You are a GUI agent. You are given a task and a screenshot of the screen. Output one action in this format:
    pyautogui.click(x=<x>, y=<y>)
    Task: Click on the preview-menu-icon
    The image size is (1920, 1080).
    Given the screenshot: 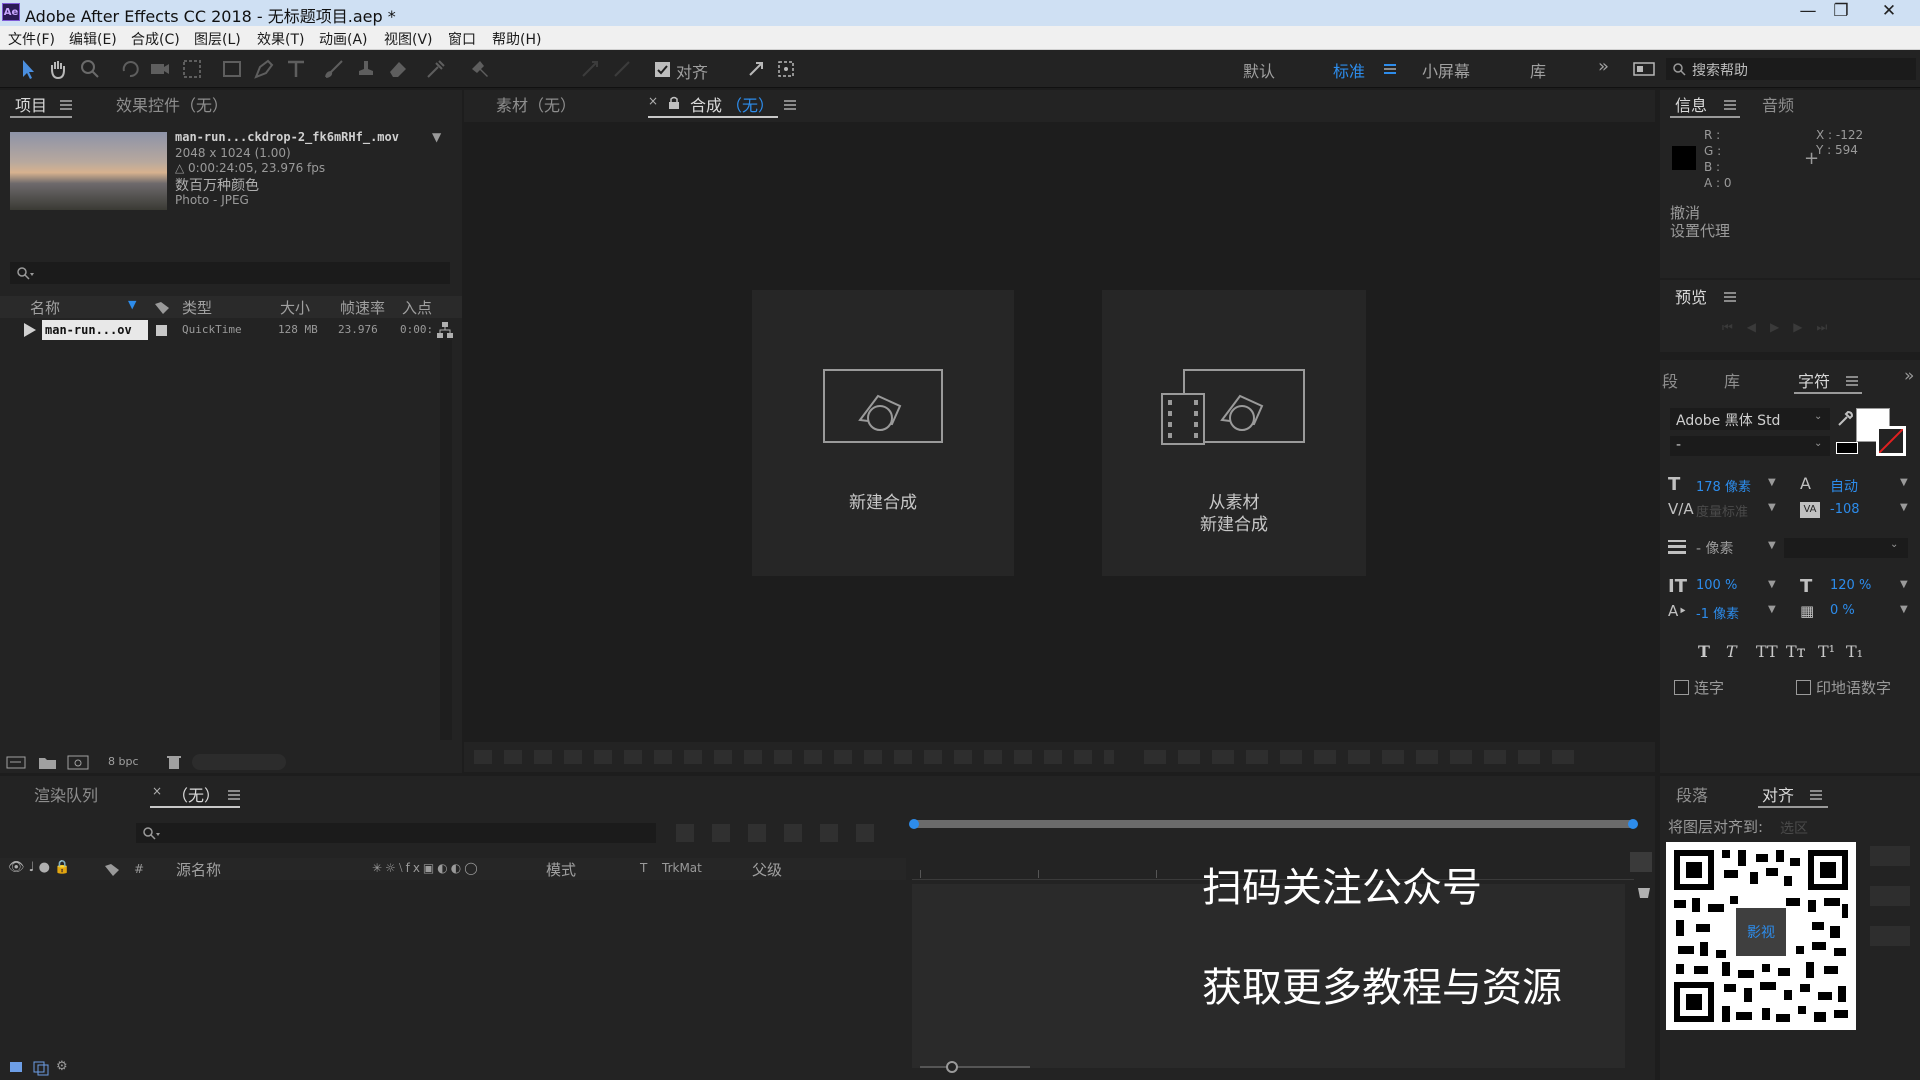 What is the action you would take?
    pyautogui.click(x=1730, y=297)
    